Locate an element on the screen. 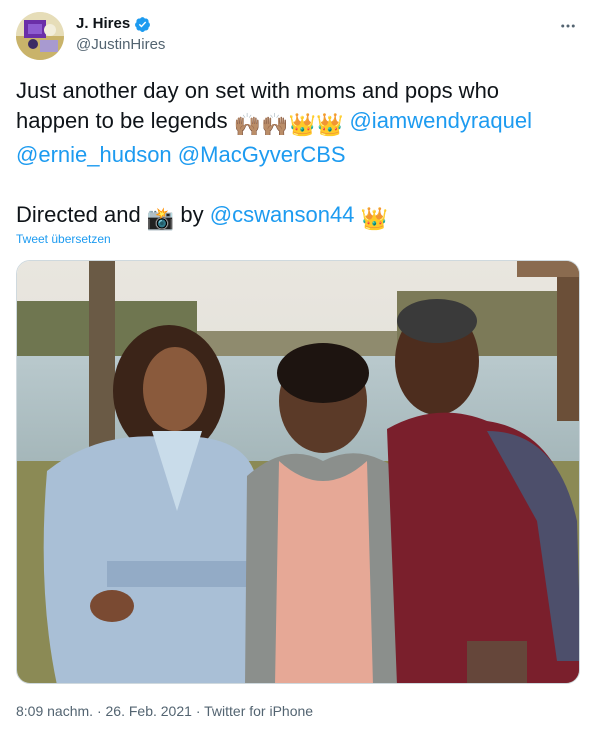  mention-link: @iamwendyraquel is located at coordinates (440, 120).